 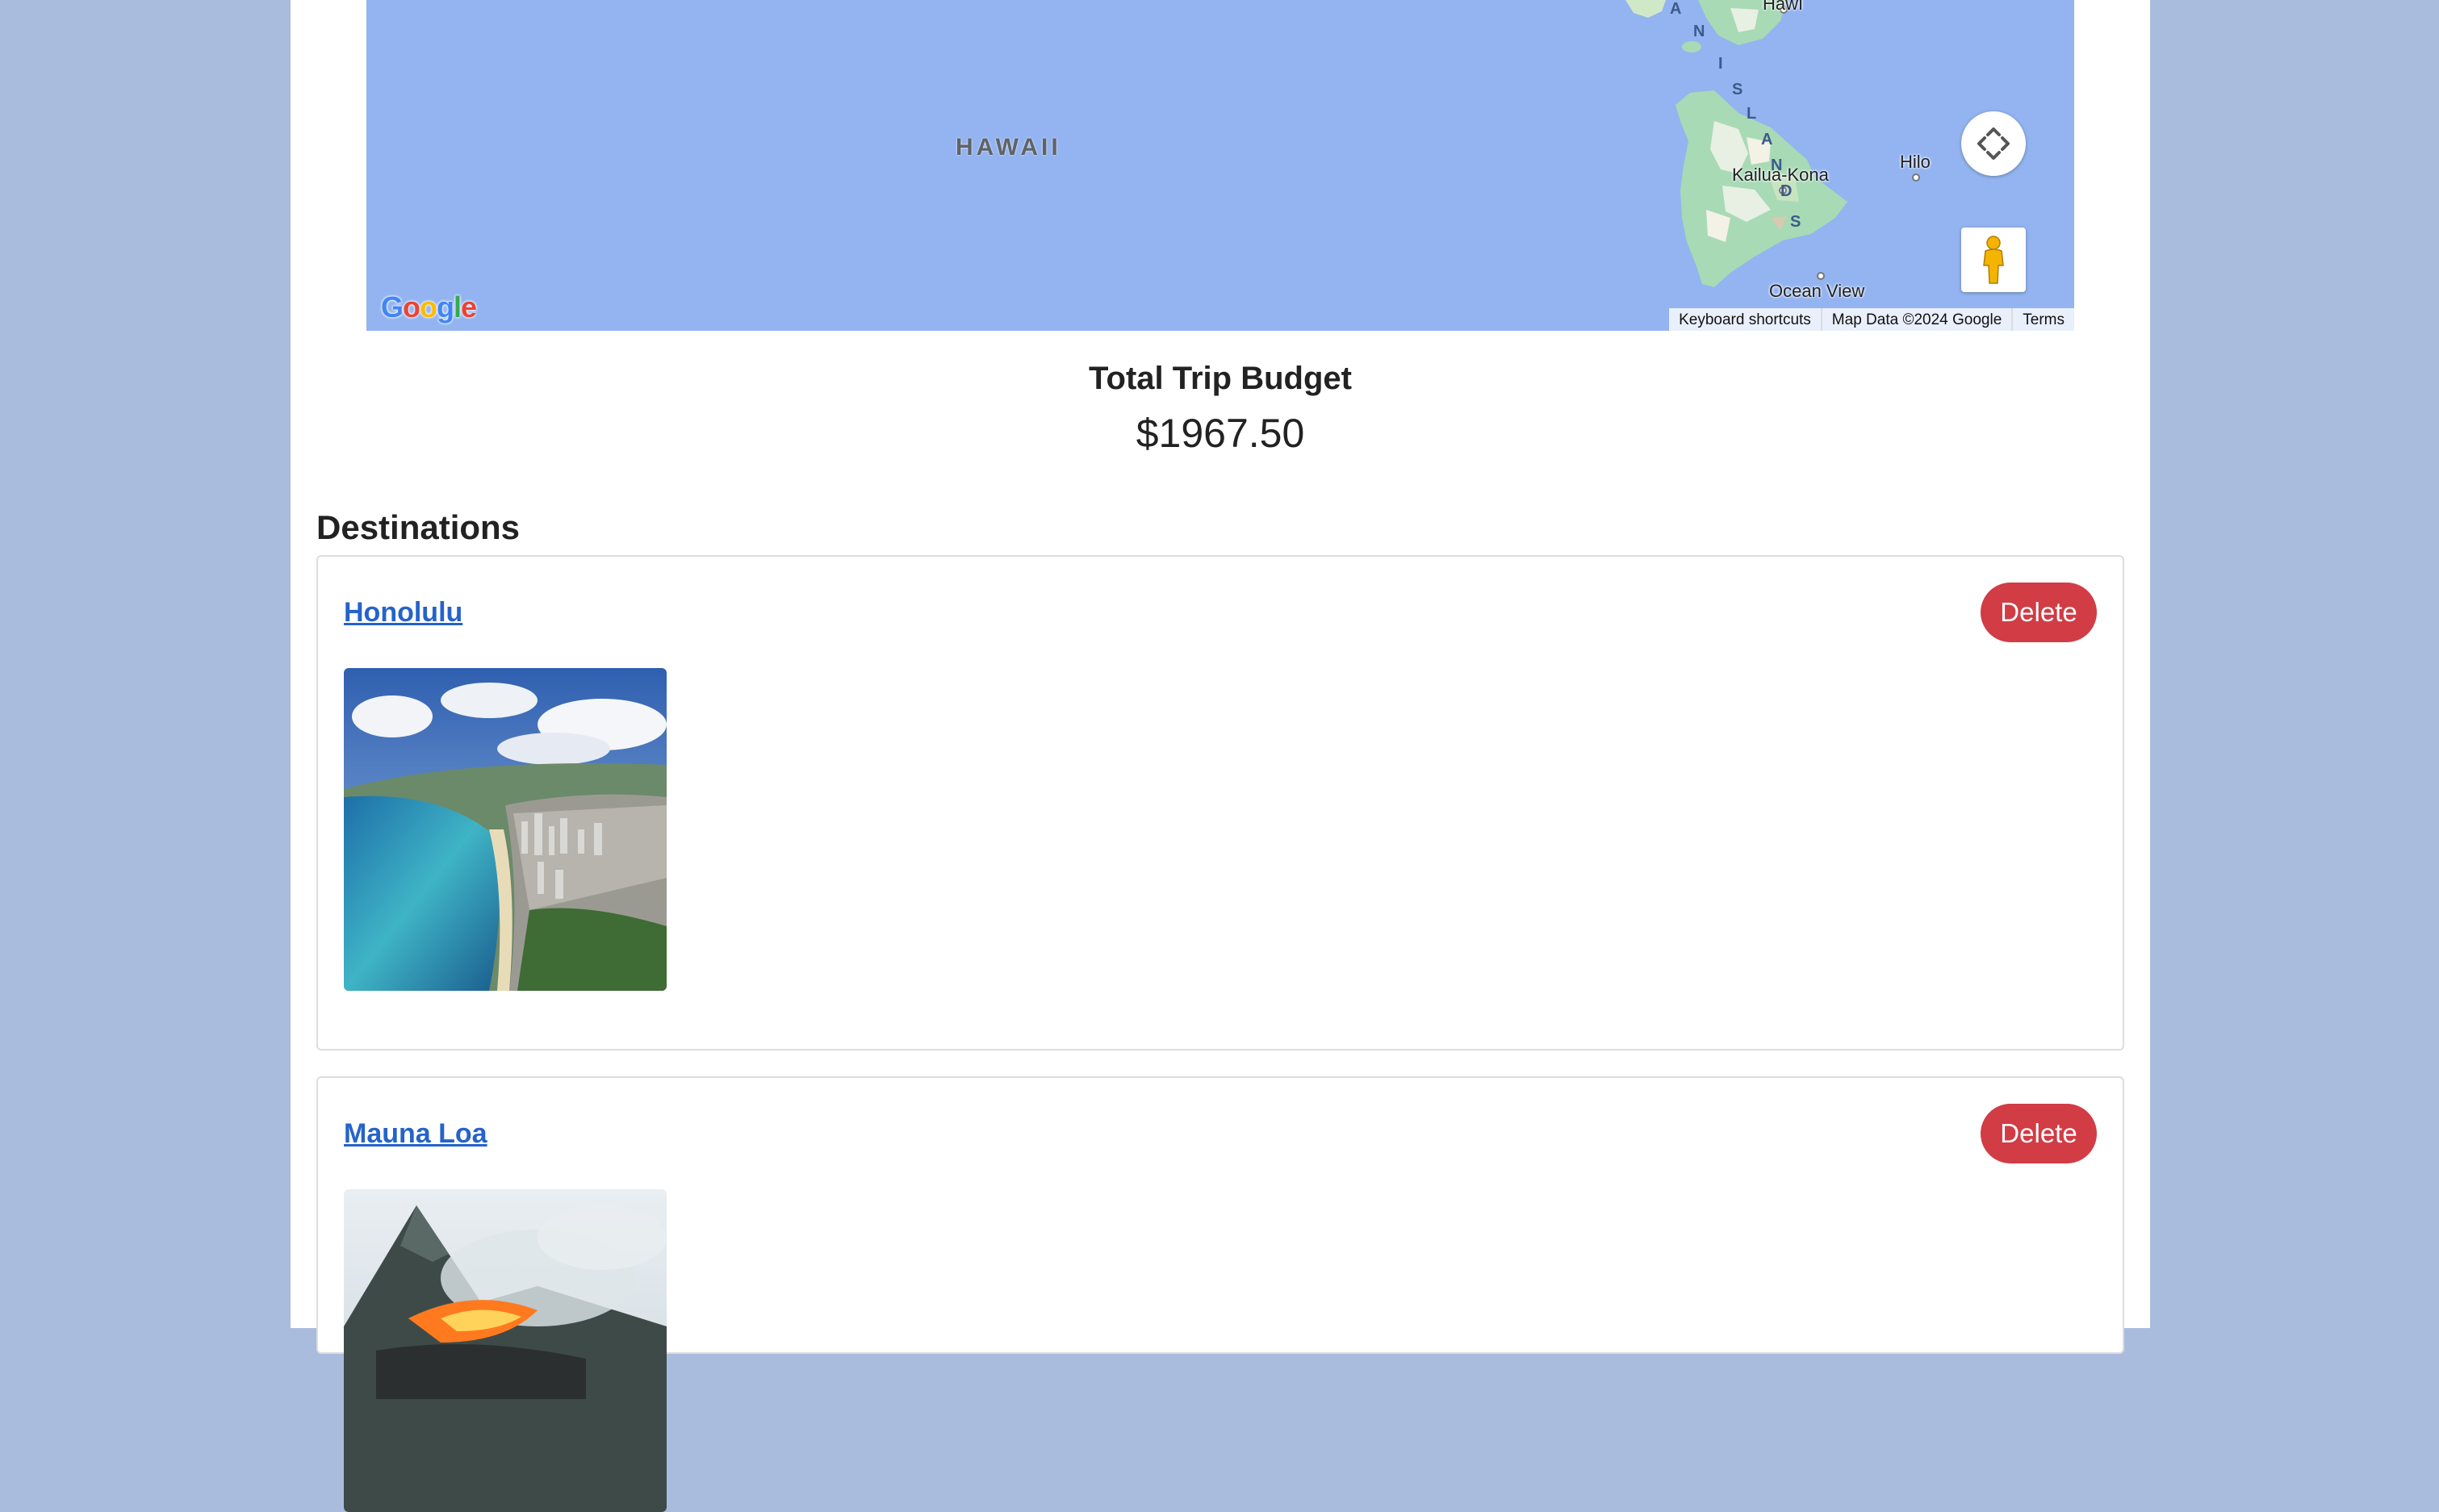 What do you see at coordinates (403, 613) in the screenshot?
I see `destination-link: Honolulu` at bounding box center [403, 613].